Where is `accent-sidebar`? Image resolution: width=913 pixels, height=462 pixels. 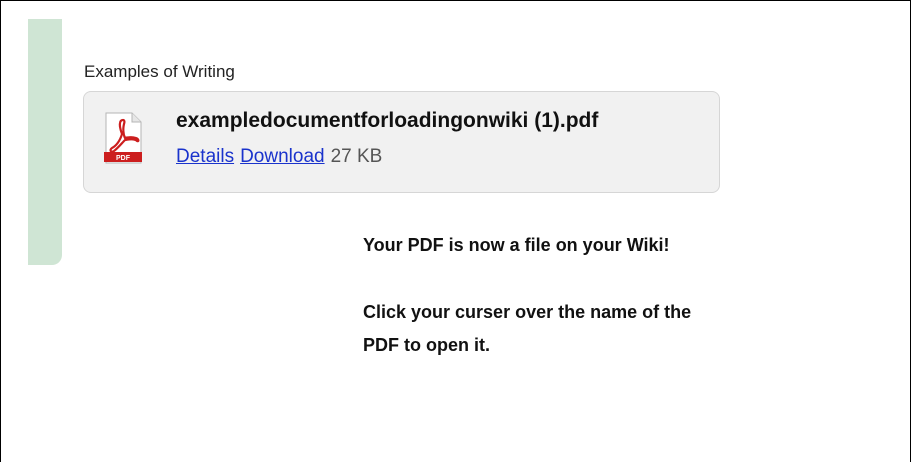 accent-sidebar is located at coordinates (45, 142).